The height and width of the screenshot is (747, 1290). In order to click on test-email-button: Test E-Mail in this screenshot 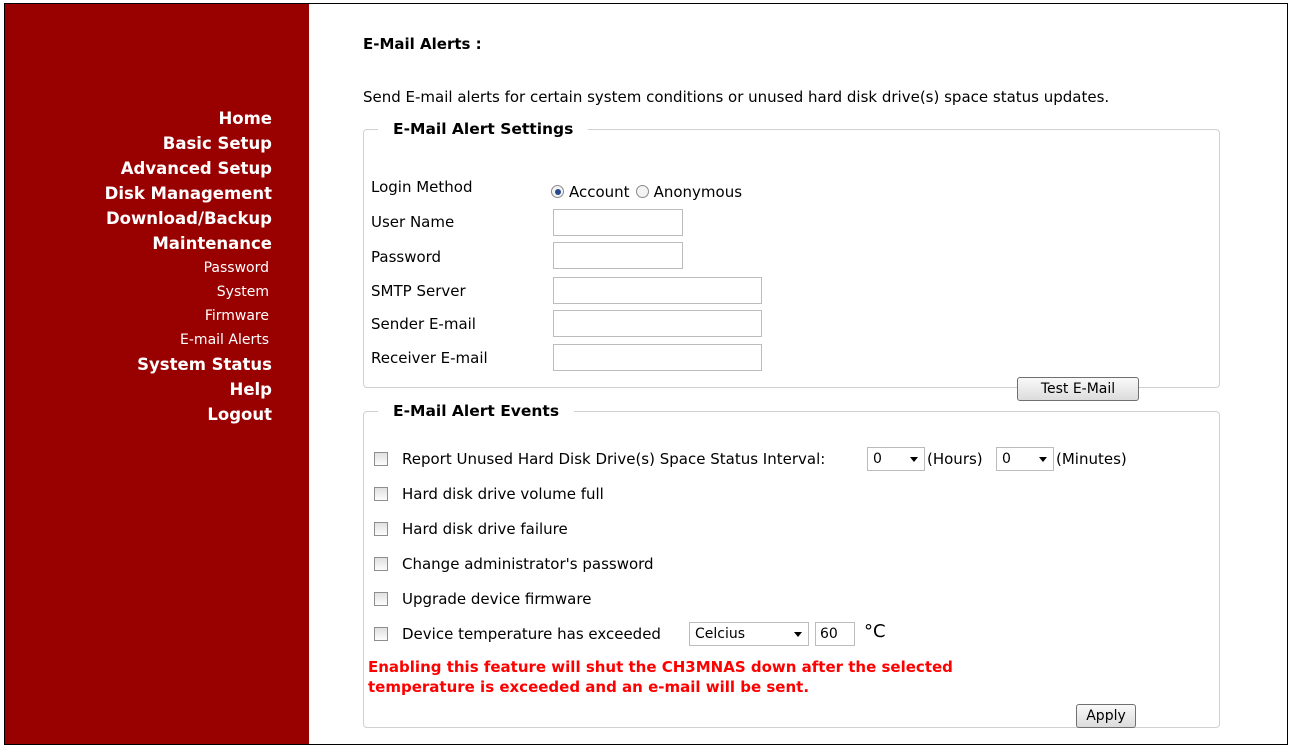, I will do `click(1078, 389)`.